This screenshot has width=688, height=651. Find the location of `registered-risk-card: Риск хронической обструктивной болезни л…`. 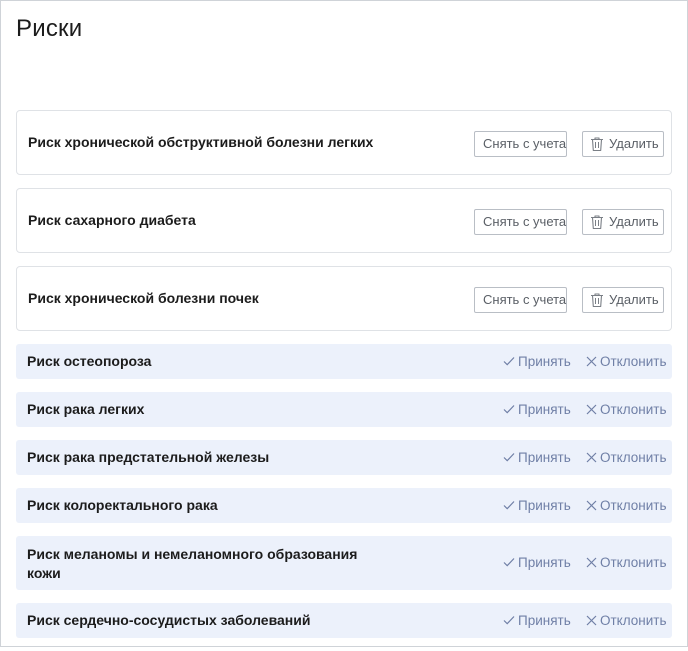

registered-risk-card: Риск хронической обструктивной болезни л… is located at coordinates (344, 142).